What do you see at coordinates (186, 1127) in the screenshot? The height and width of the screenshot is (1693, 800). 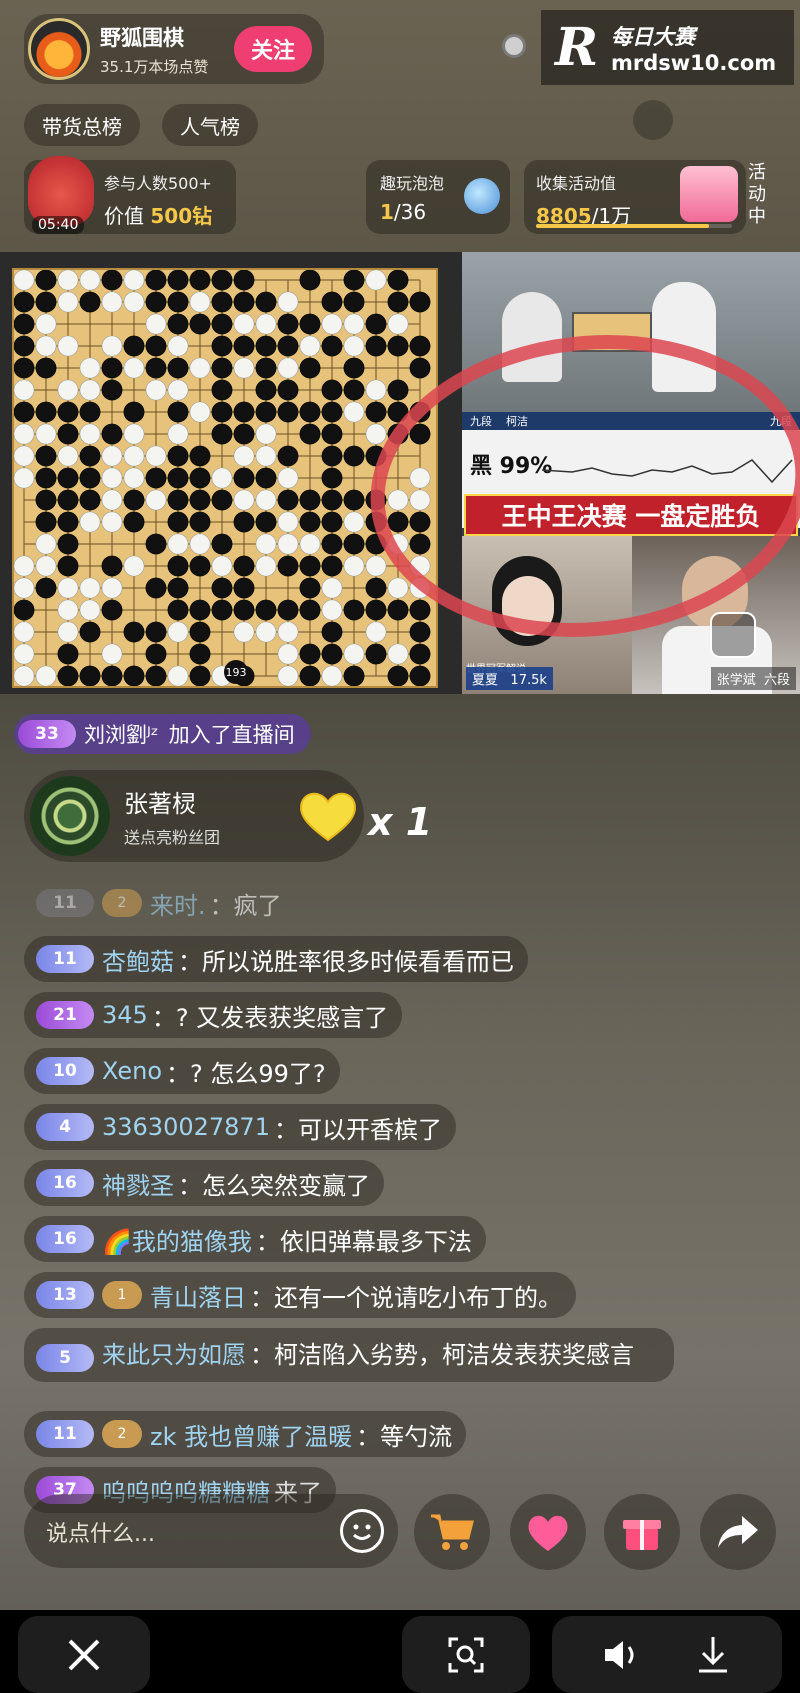 I see `chat-username: 33630027871` at bounding box center [186, 1127].